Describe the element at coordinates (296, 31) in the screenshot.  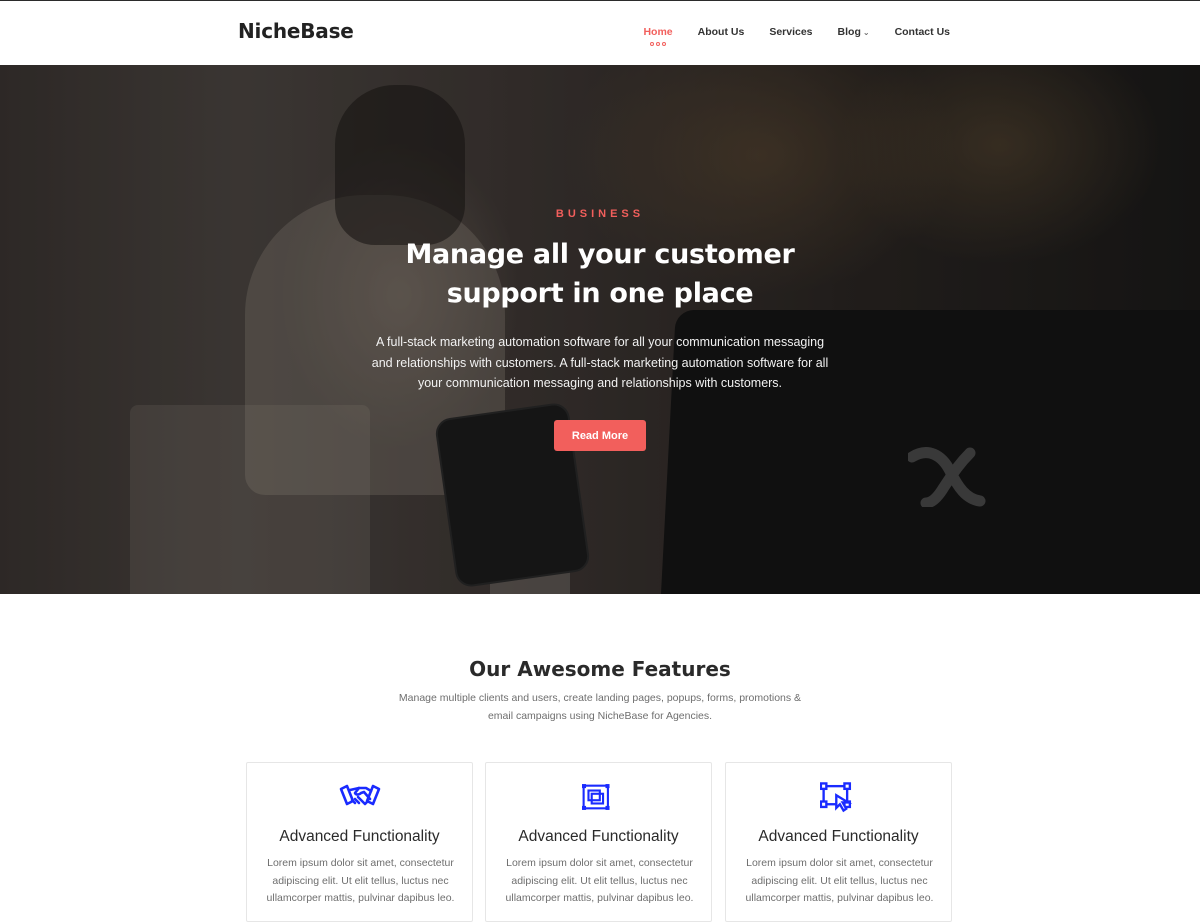
I see `site-logo: NicheBase` at that location.